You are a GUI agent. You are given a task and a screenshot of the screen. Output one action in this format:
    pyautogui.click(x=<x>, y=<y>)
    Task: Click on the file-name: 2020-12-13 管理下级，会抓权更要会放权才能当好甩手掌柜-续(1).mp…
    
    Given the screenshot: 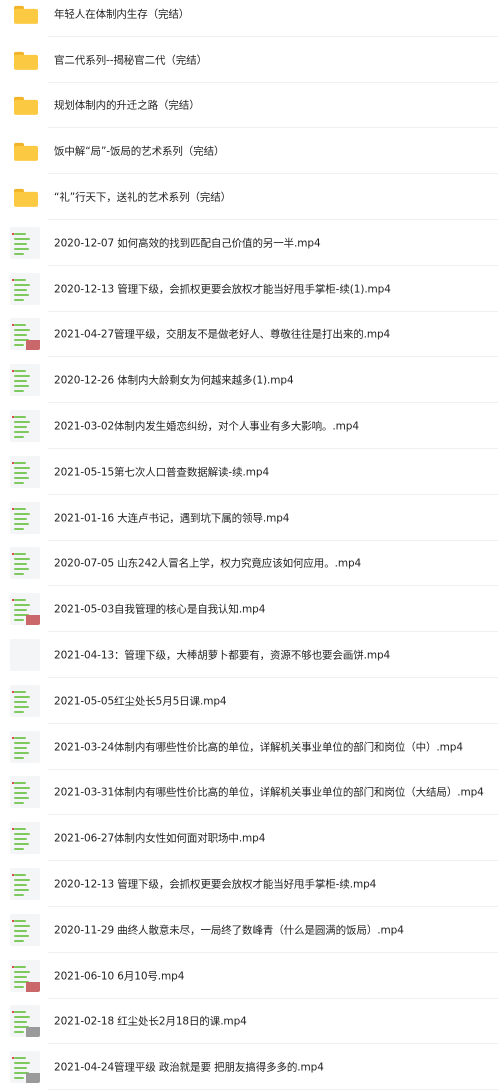 What is the action you would take?
    pyautogui.click(x=222, y=289)
    